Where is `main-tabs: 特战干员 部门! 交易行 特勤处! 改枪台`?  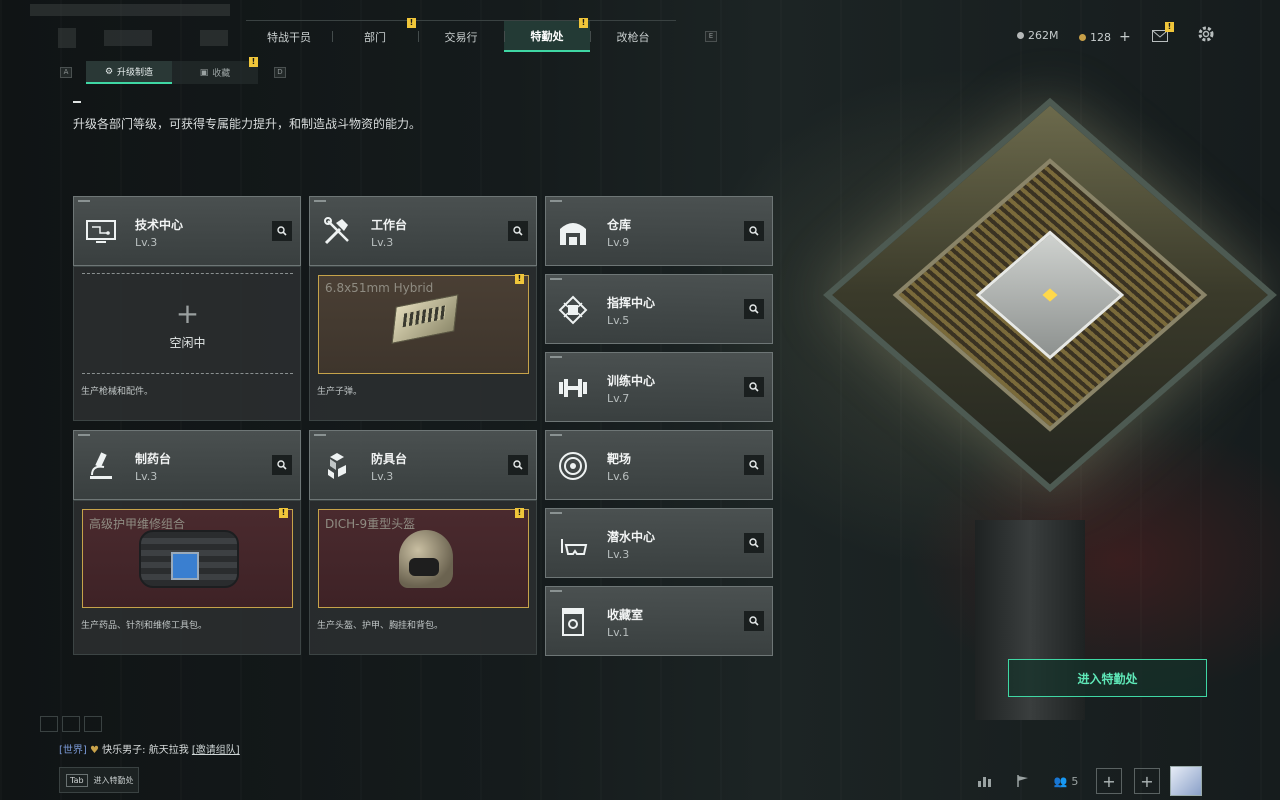
main-tabs: 特战干员 部门! 交易行 特勤处! 改枪台 is located at coordinates (461, 35).